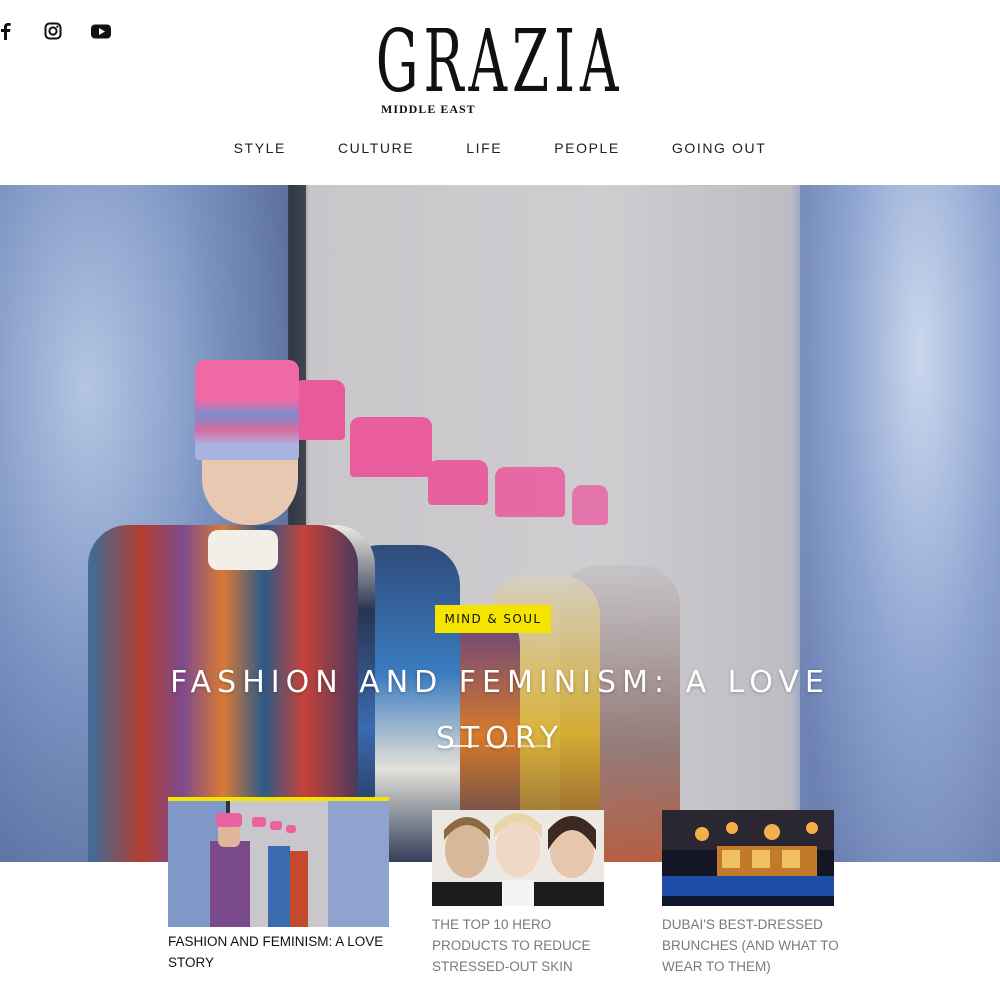  I want to click on hero-title-line-1: FASHION AND FEMINISM: A LOVE, so click(500, 682).